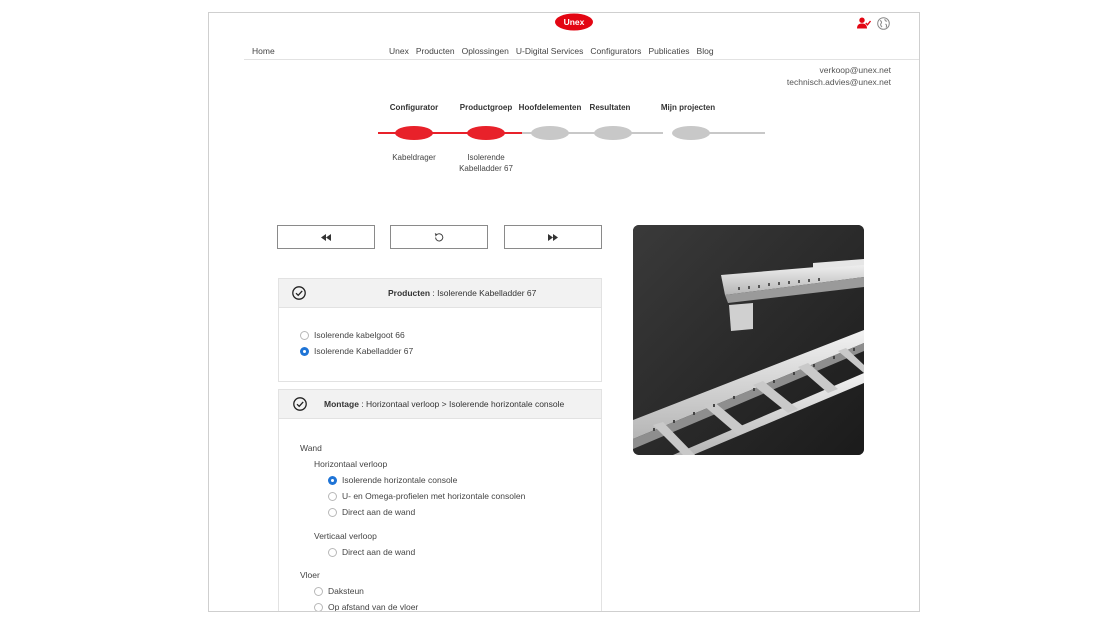 This screenshot has width=1110, height=624. I want to click on option-label: Isolerende Kabelladder 67, so click(364, 351).